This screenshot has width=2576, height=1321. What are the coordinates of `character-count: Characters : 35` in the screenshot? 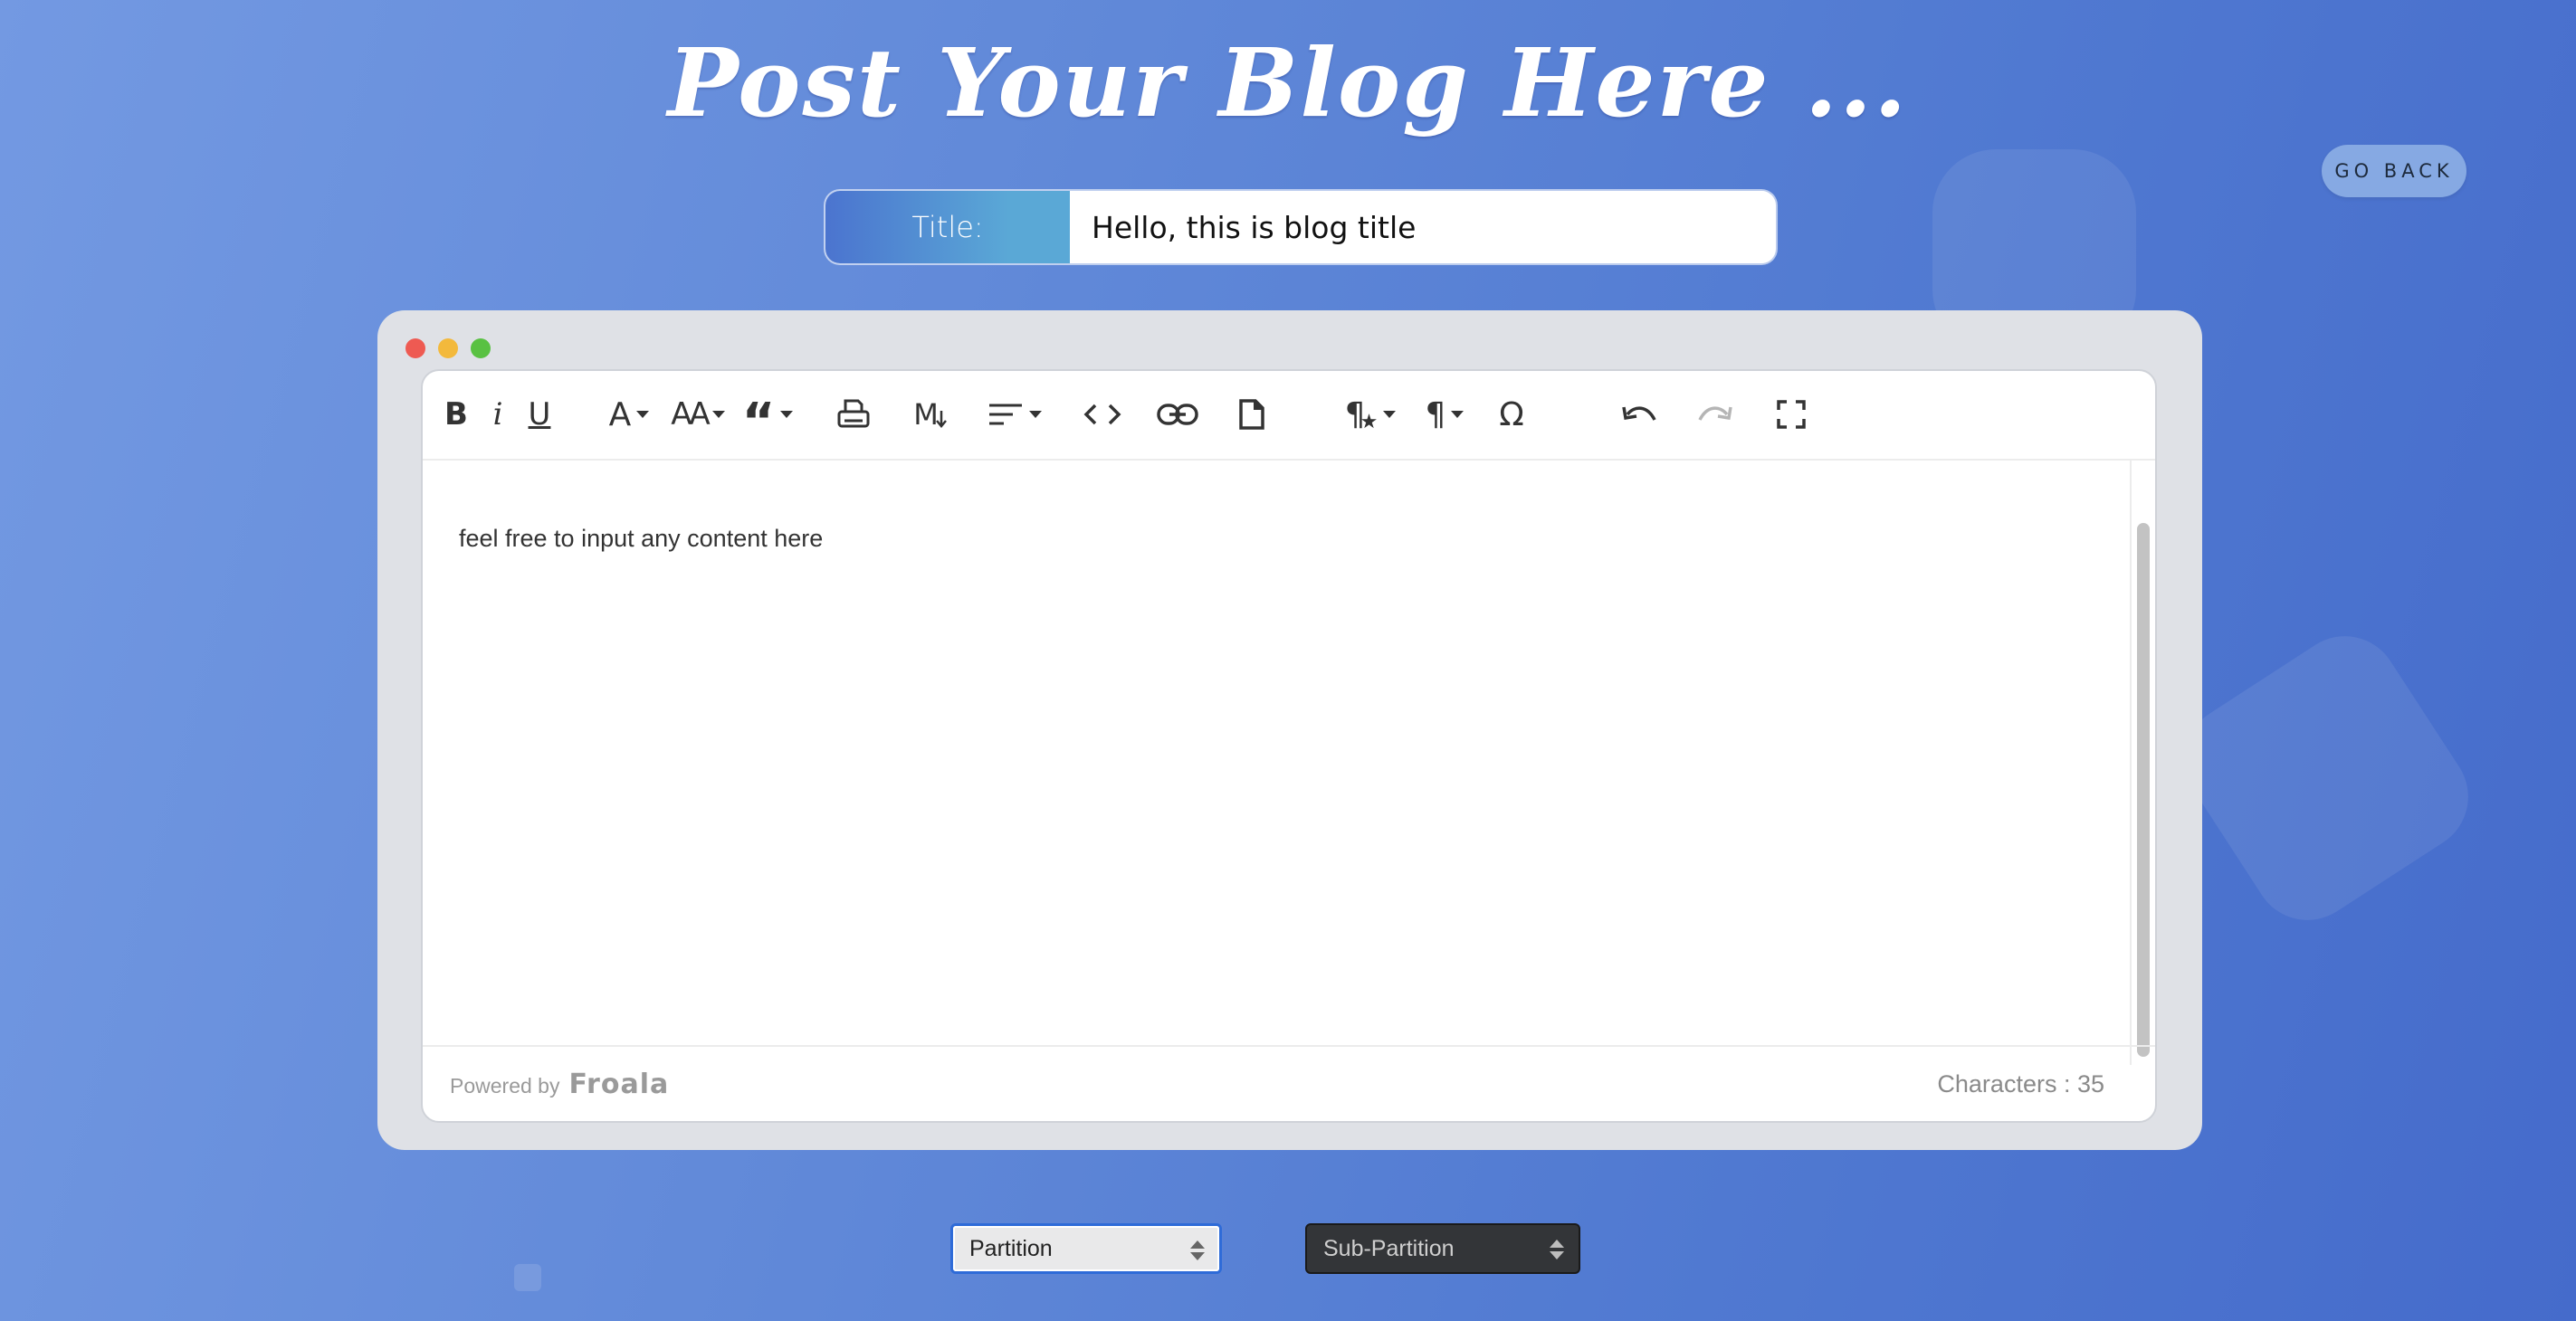 It's located at (2020, 1084).